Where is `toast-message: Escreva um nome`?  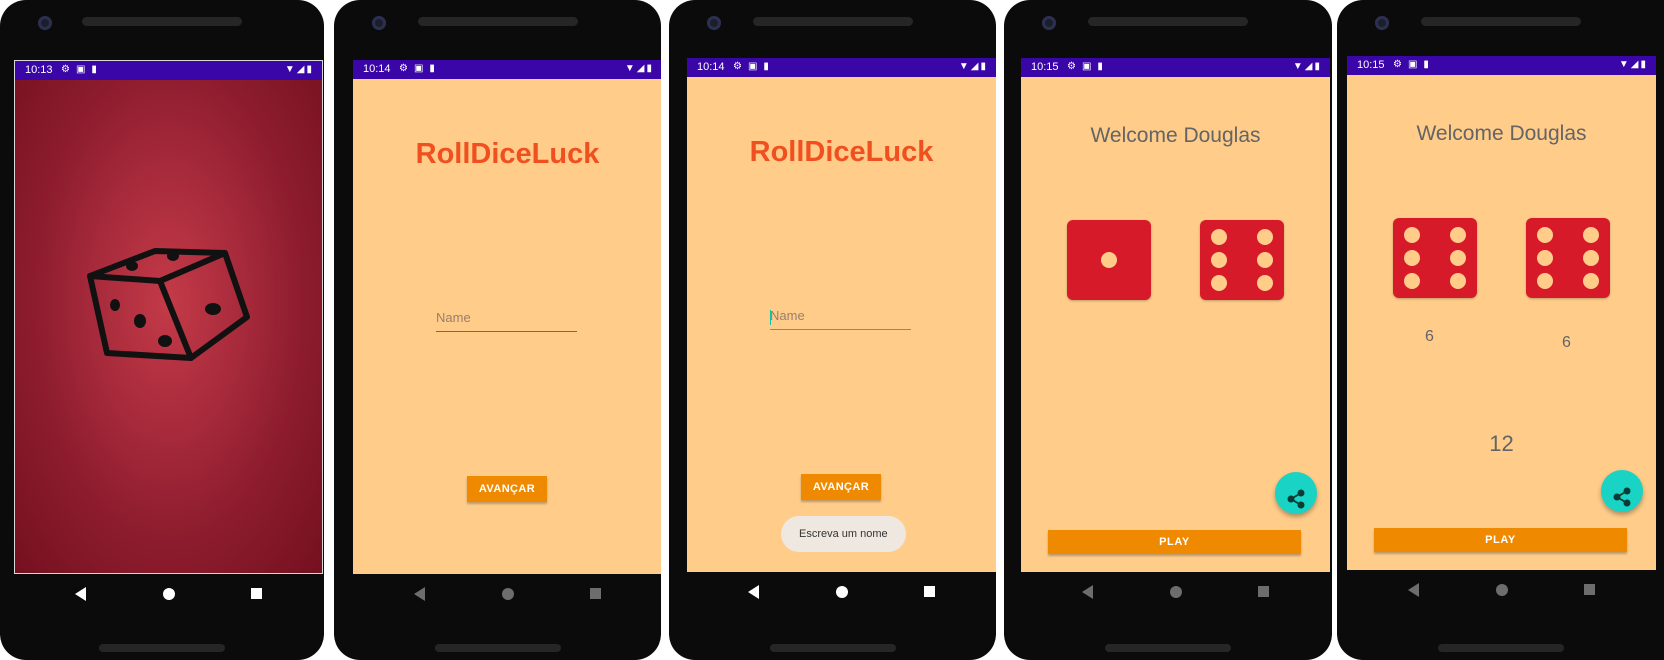 toast-message: Escreva um nome is located at coordinates (843, 534).